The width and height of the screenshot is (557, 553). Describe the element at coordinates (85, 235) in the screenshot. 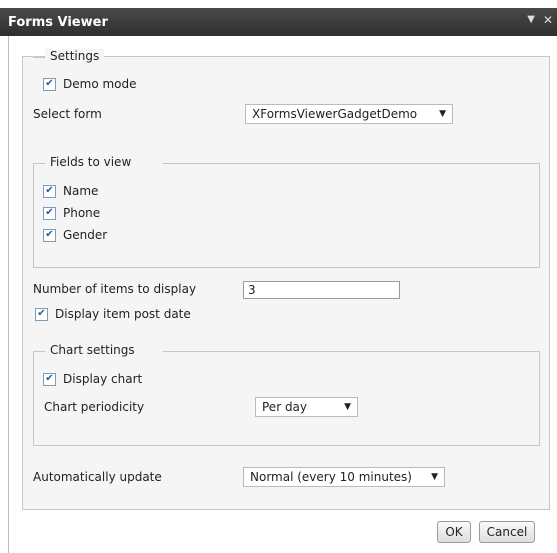

I see `field-gender-label: Gender` at that location.